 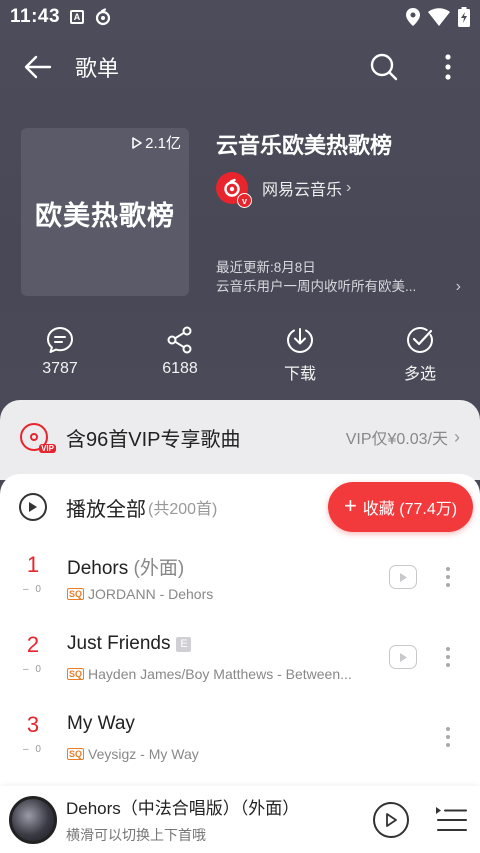 What do you see at coordinates (180, 356) in the screenshot?
I see `share-button: 6188` at bounding box center [180, 356].